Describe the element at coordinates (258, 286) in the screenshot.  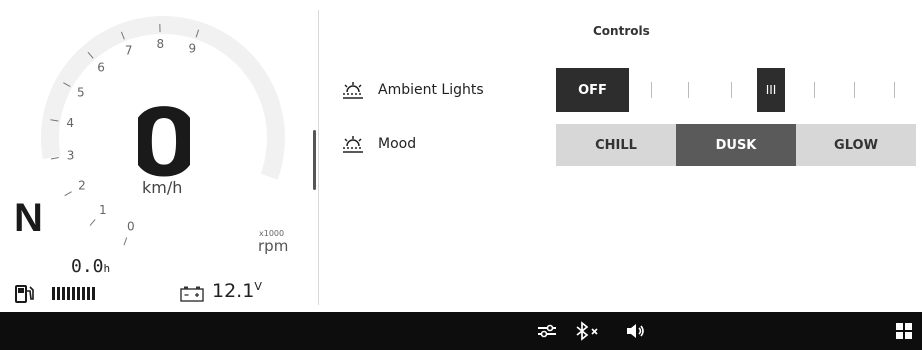
I see `voltage-unit: V` at that location.